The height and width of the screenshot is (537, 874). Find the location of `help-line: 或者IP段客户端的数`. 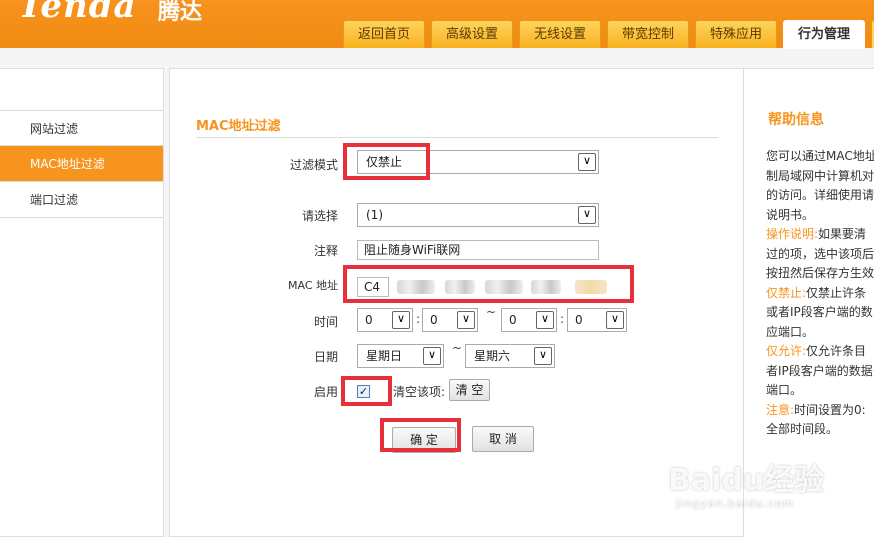

help-line: 或者IP段客户端的数 is located at coordinates (819, 312).